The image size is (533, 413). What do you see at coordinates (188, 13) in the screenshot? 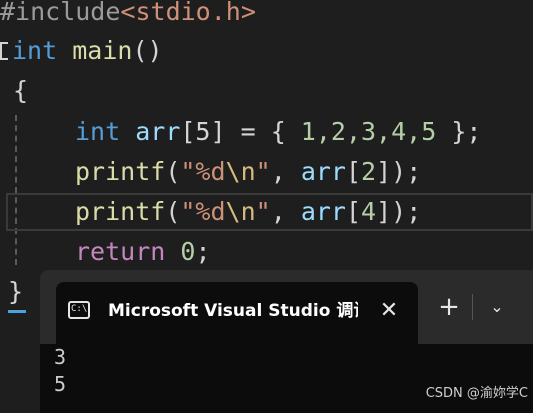
I see `include-path: <stdio.h>` at bounding box center [188, 13].